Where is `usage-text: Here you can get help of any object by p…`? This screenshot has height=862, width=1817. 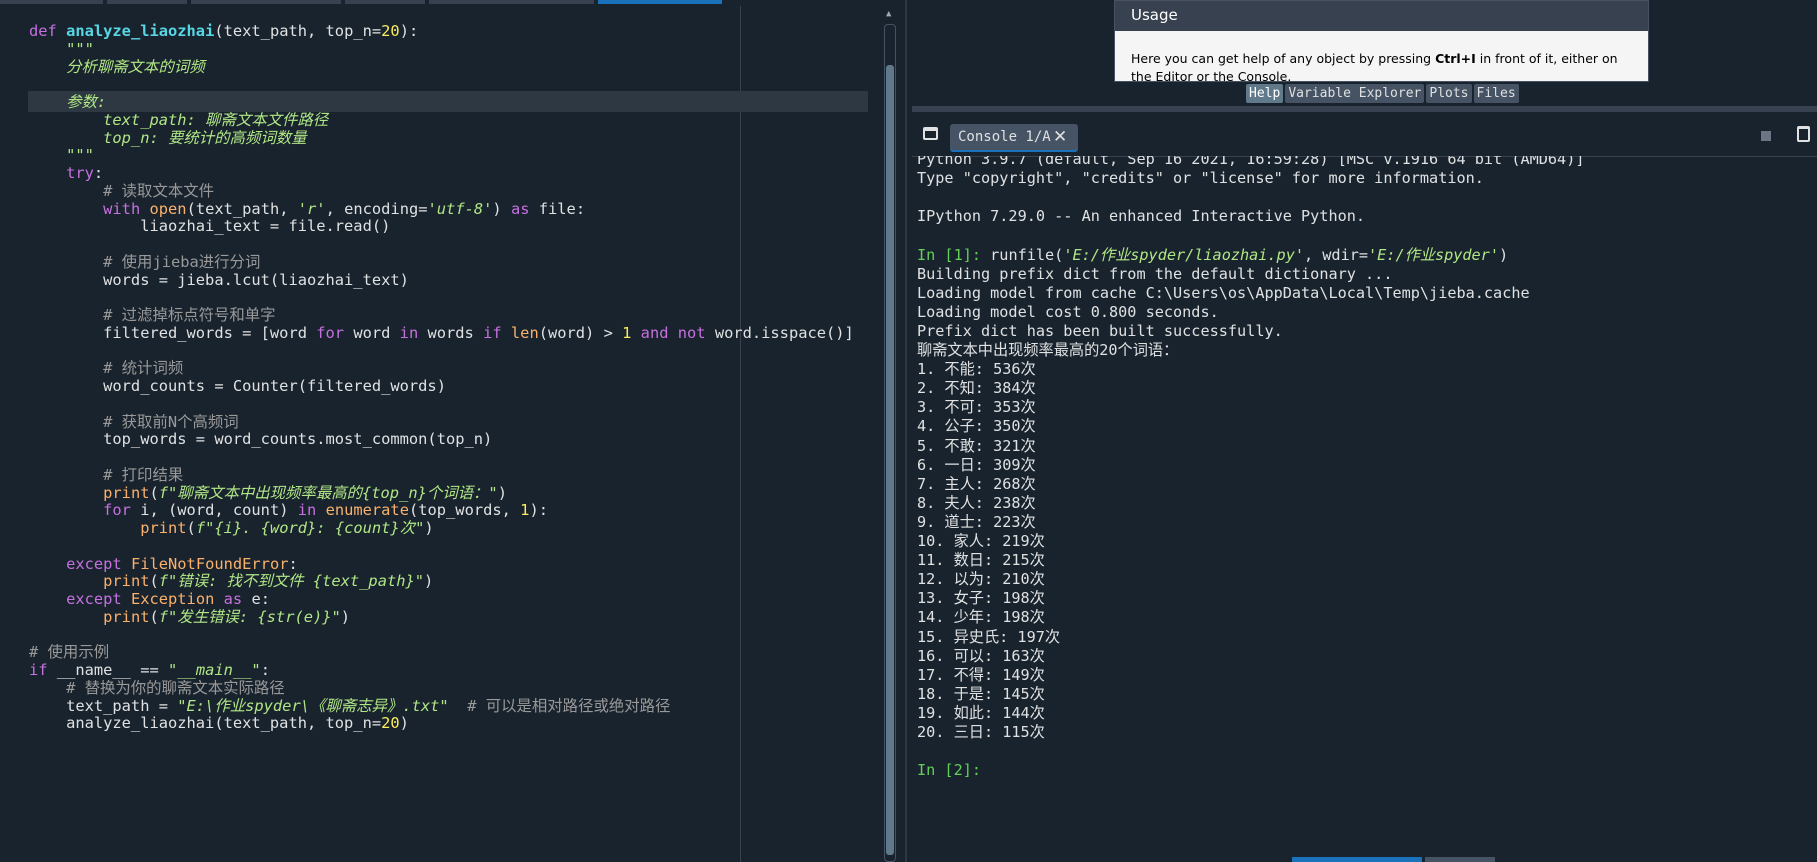 usage-text: Here you can get help of any object by p… is located at coordinates (1383, 65).